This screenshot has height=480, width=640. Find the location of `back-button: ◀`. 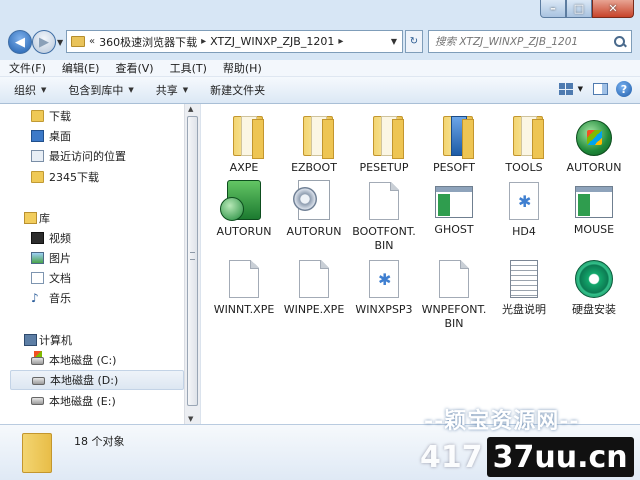

back-button: ◀ is located at coordinates (20, 42).